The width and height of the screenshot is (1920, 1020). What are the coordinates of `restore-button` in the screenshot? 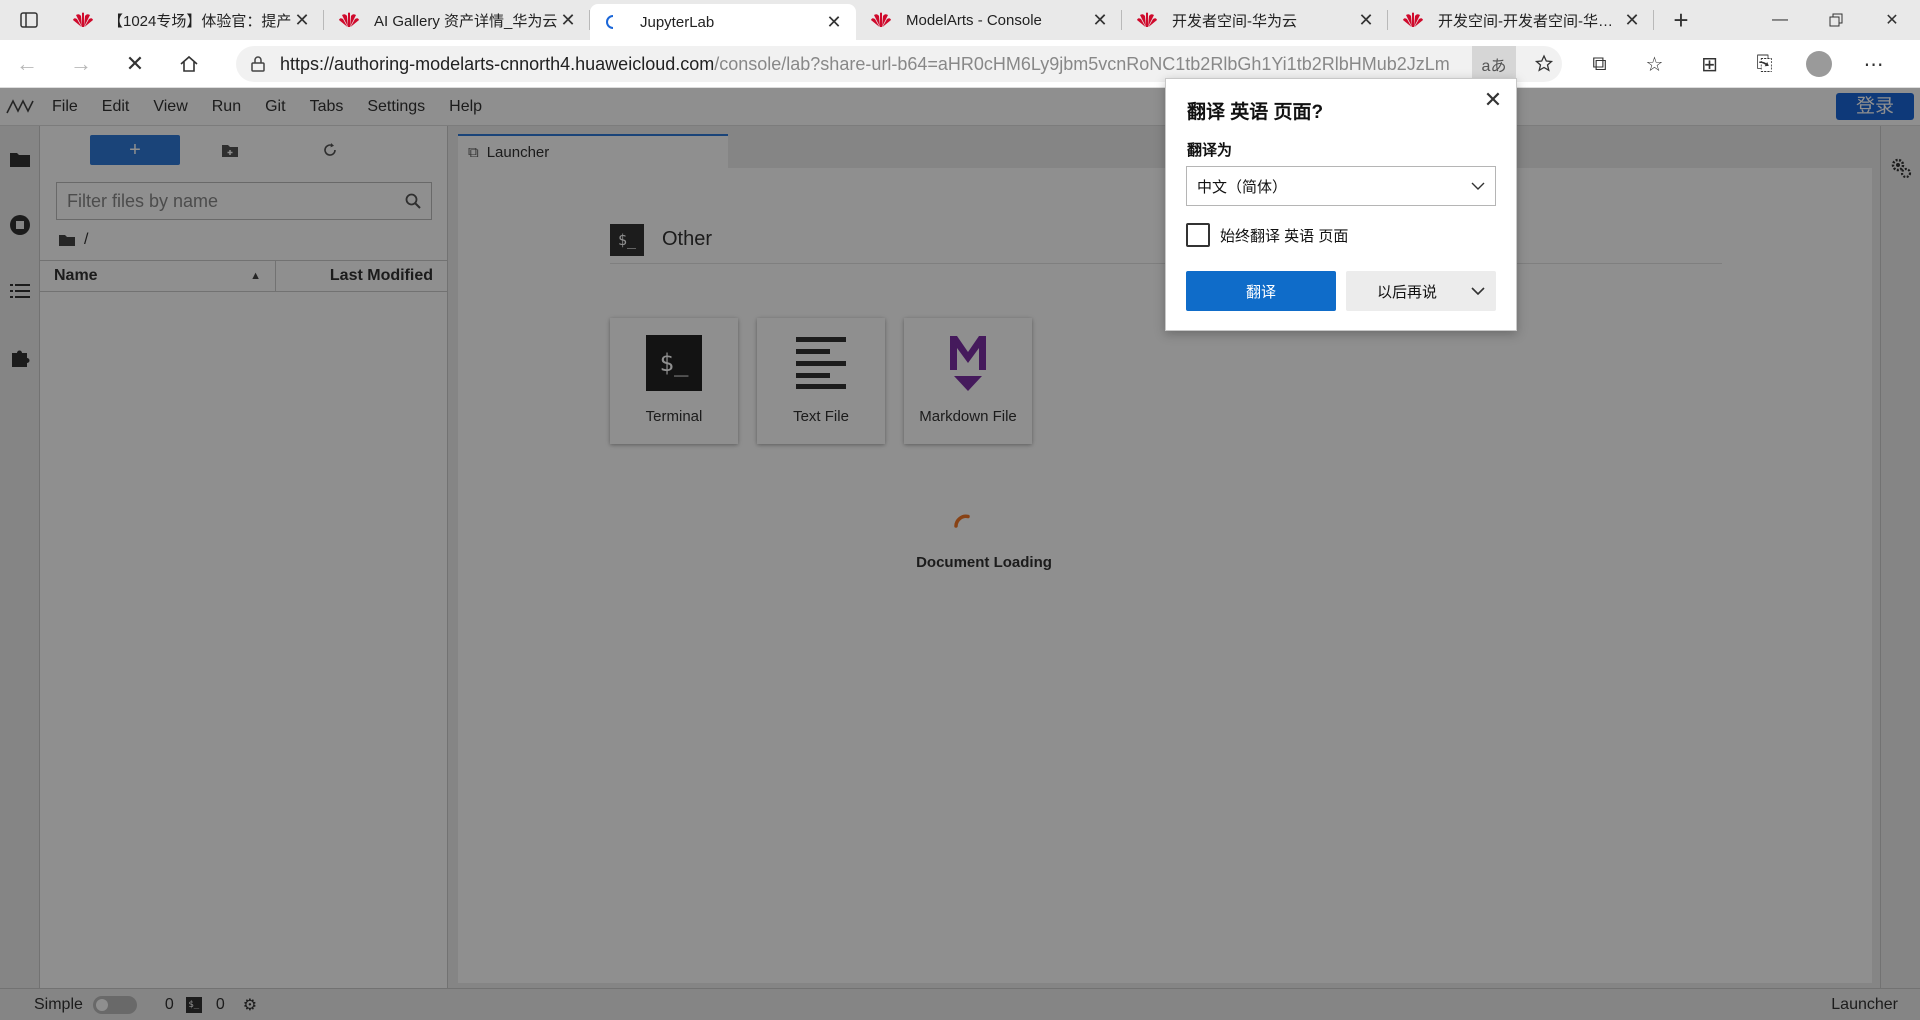 It's located at (1836, 20).